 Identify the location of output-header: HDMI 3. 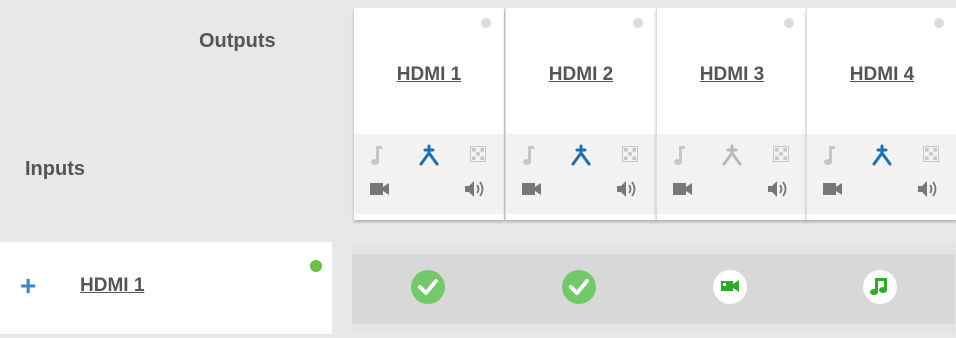
(732, 67).